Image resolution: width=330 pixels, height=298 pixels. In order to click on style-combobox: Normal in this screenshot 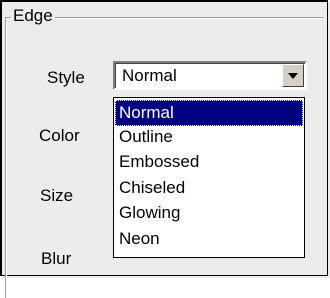, I will do `click(210, 75)`.